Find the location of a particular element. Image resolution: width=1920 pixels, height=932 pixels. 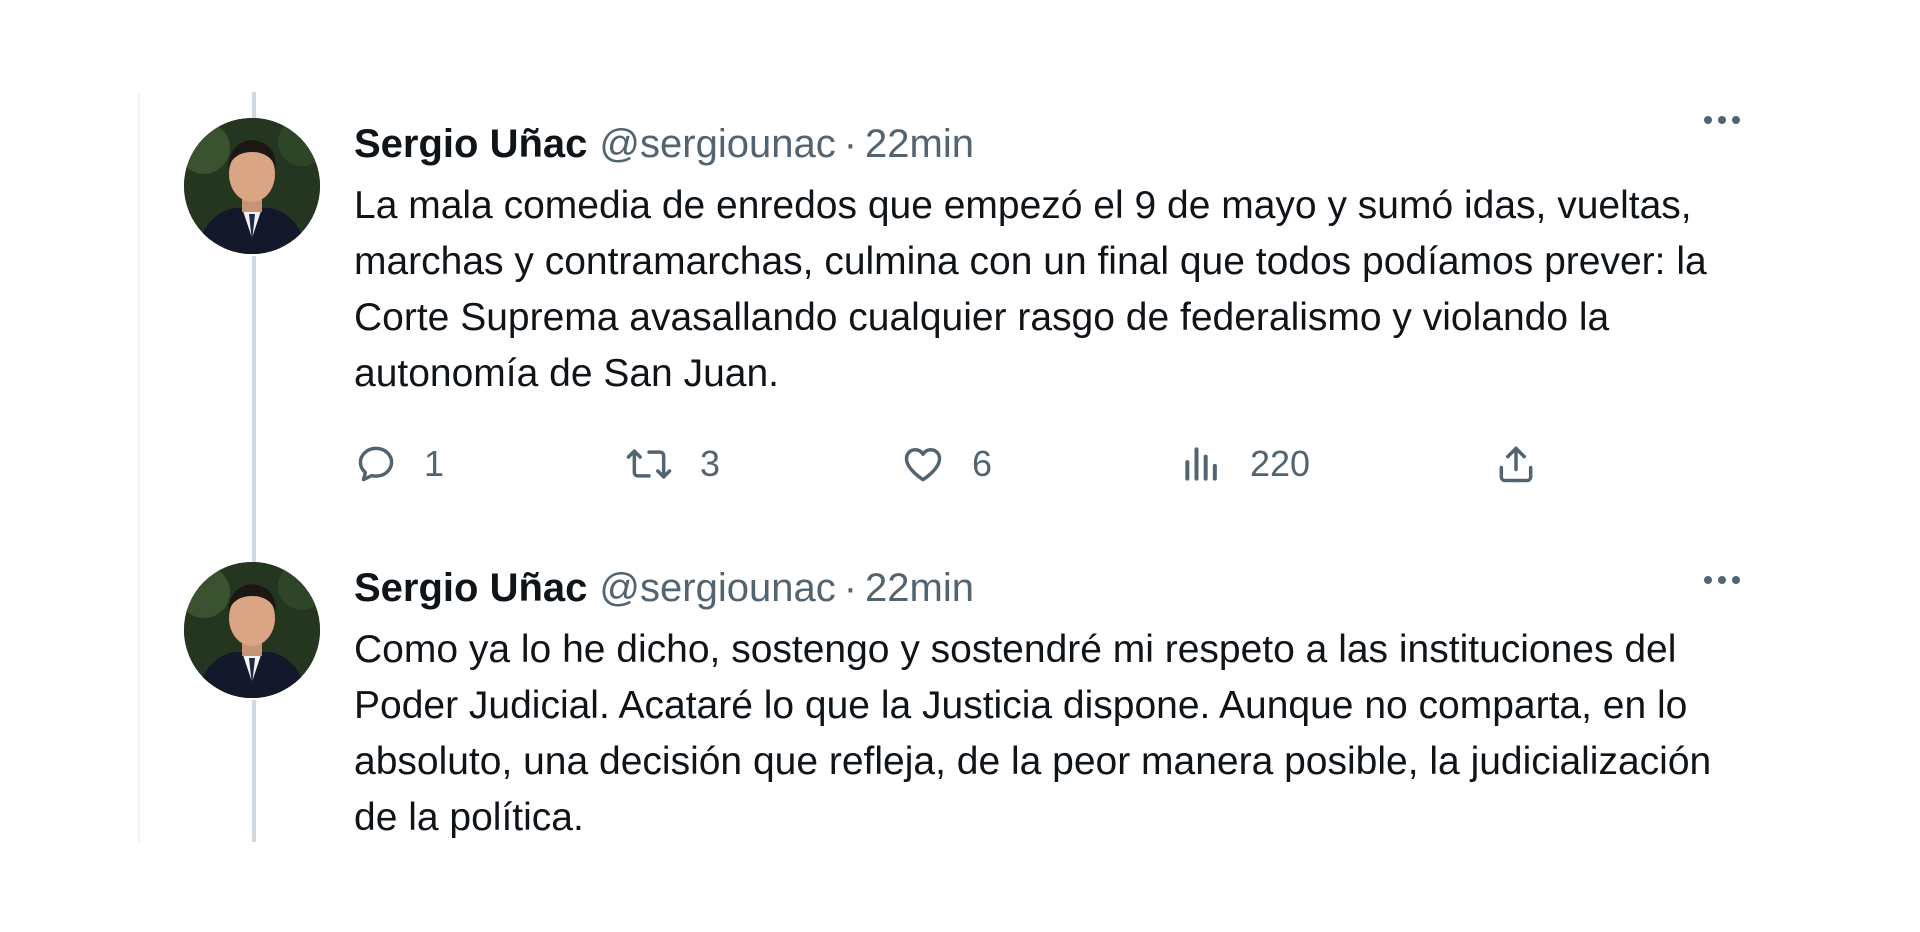

share-button is located at coordinates (1516, 464).